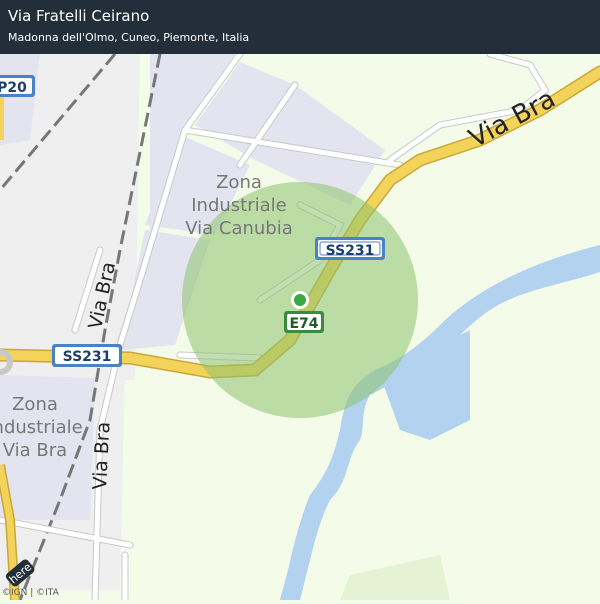 The height and width of the screenshot is (604, 600). Describe the element at coordinates (30, 593) in the screenshot. I see `map-attribution: ©IGN | ©ITA` at that location.